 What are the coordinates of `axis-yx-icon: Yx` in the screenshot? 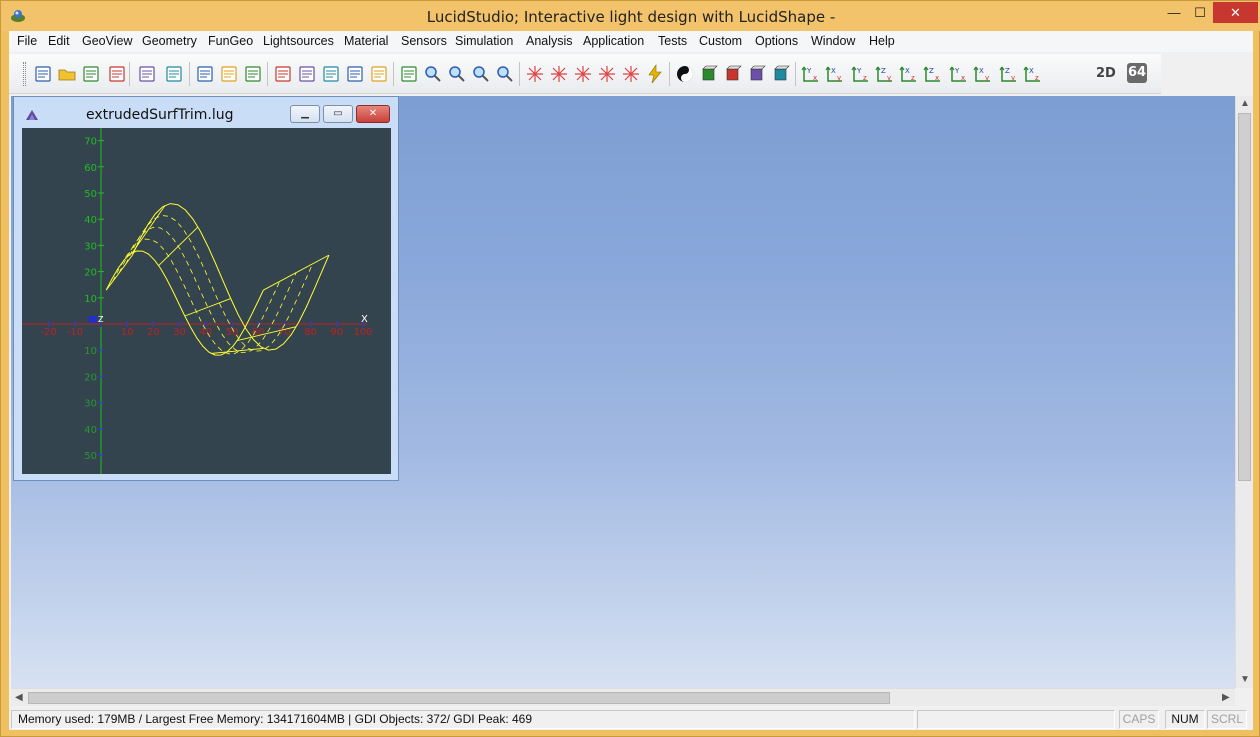 It's located at (811, 74).